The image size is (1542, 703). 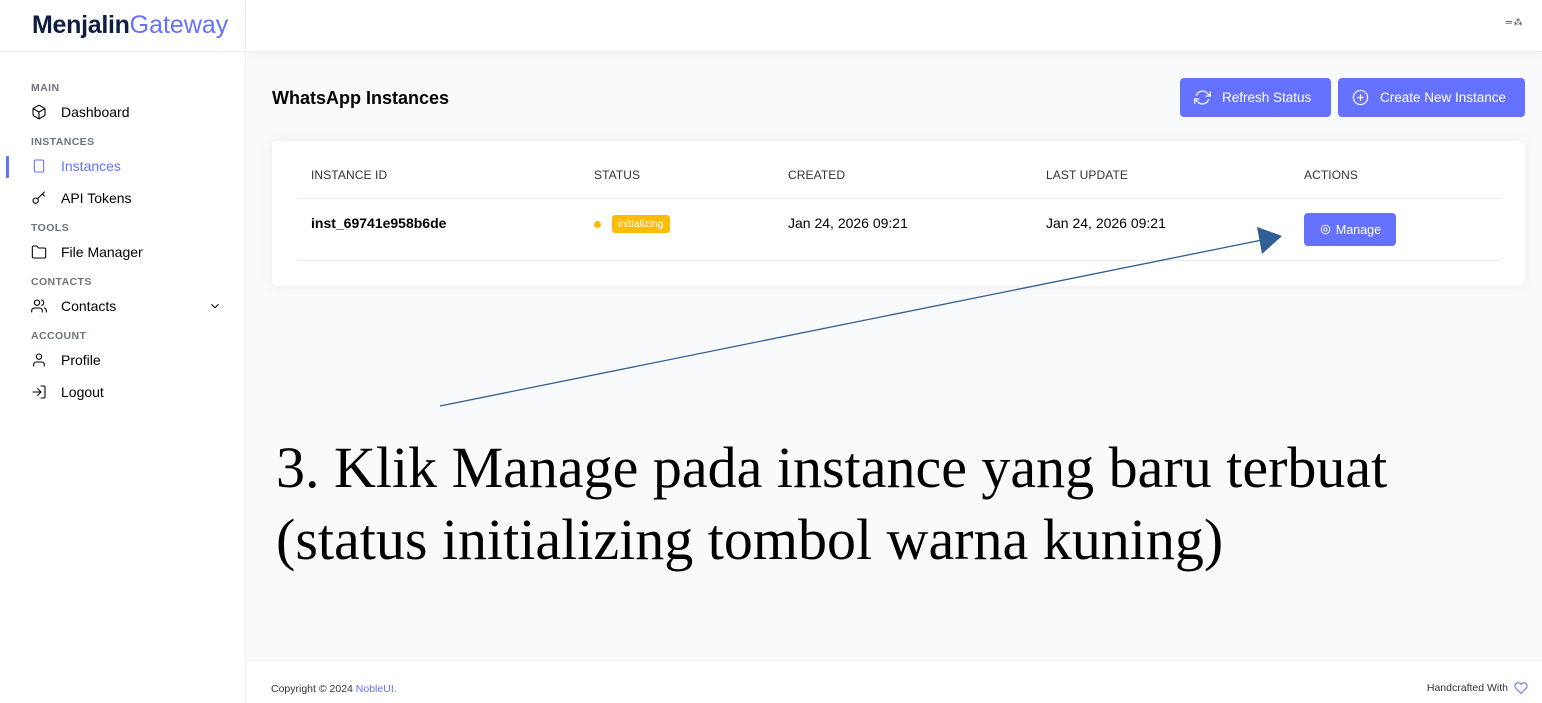 I want to click on box-icon, so click(x=39, y=112).